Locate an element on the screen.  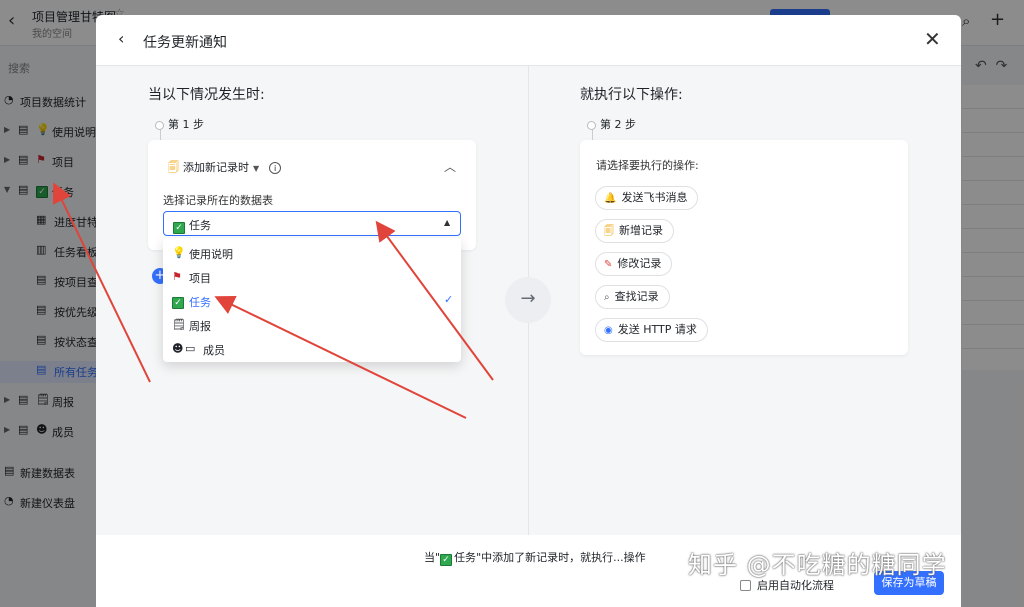
action-prompt: 请选择要执行的操作: is located at coordinates (647, 165).